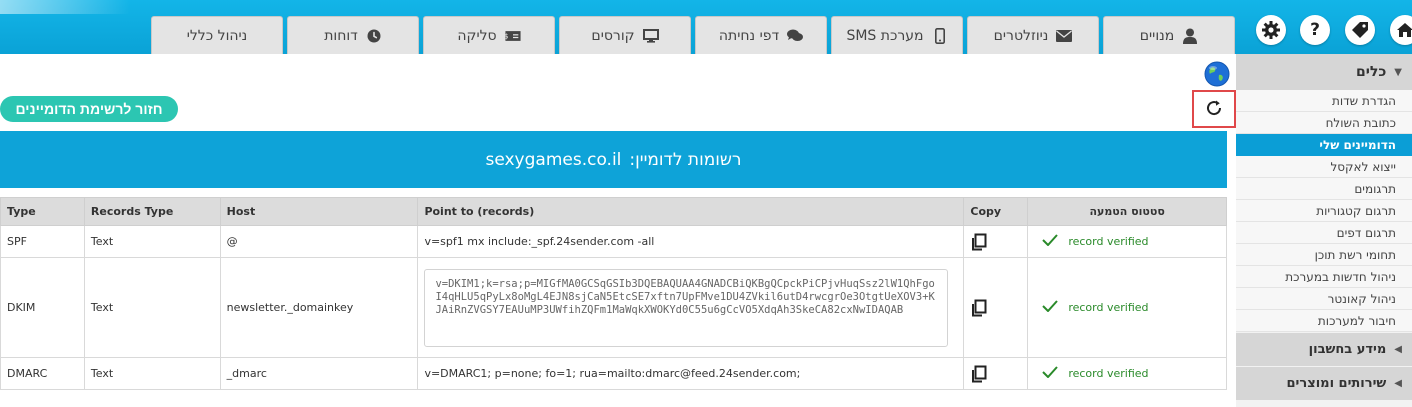  What do you see at coordinates (1401, 30) in the screenshot?
I see `home-icon` at bounding box center [1401, 30].